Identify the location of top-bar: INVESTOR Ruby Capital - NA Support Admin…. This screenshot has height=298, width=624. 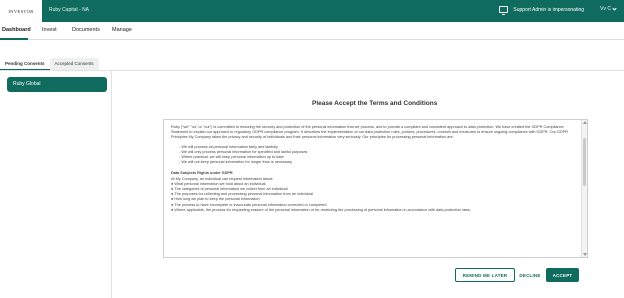
(312, 11).